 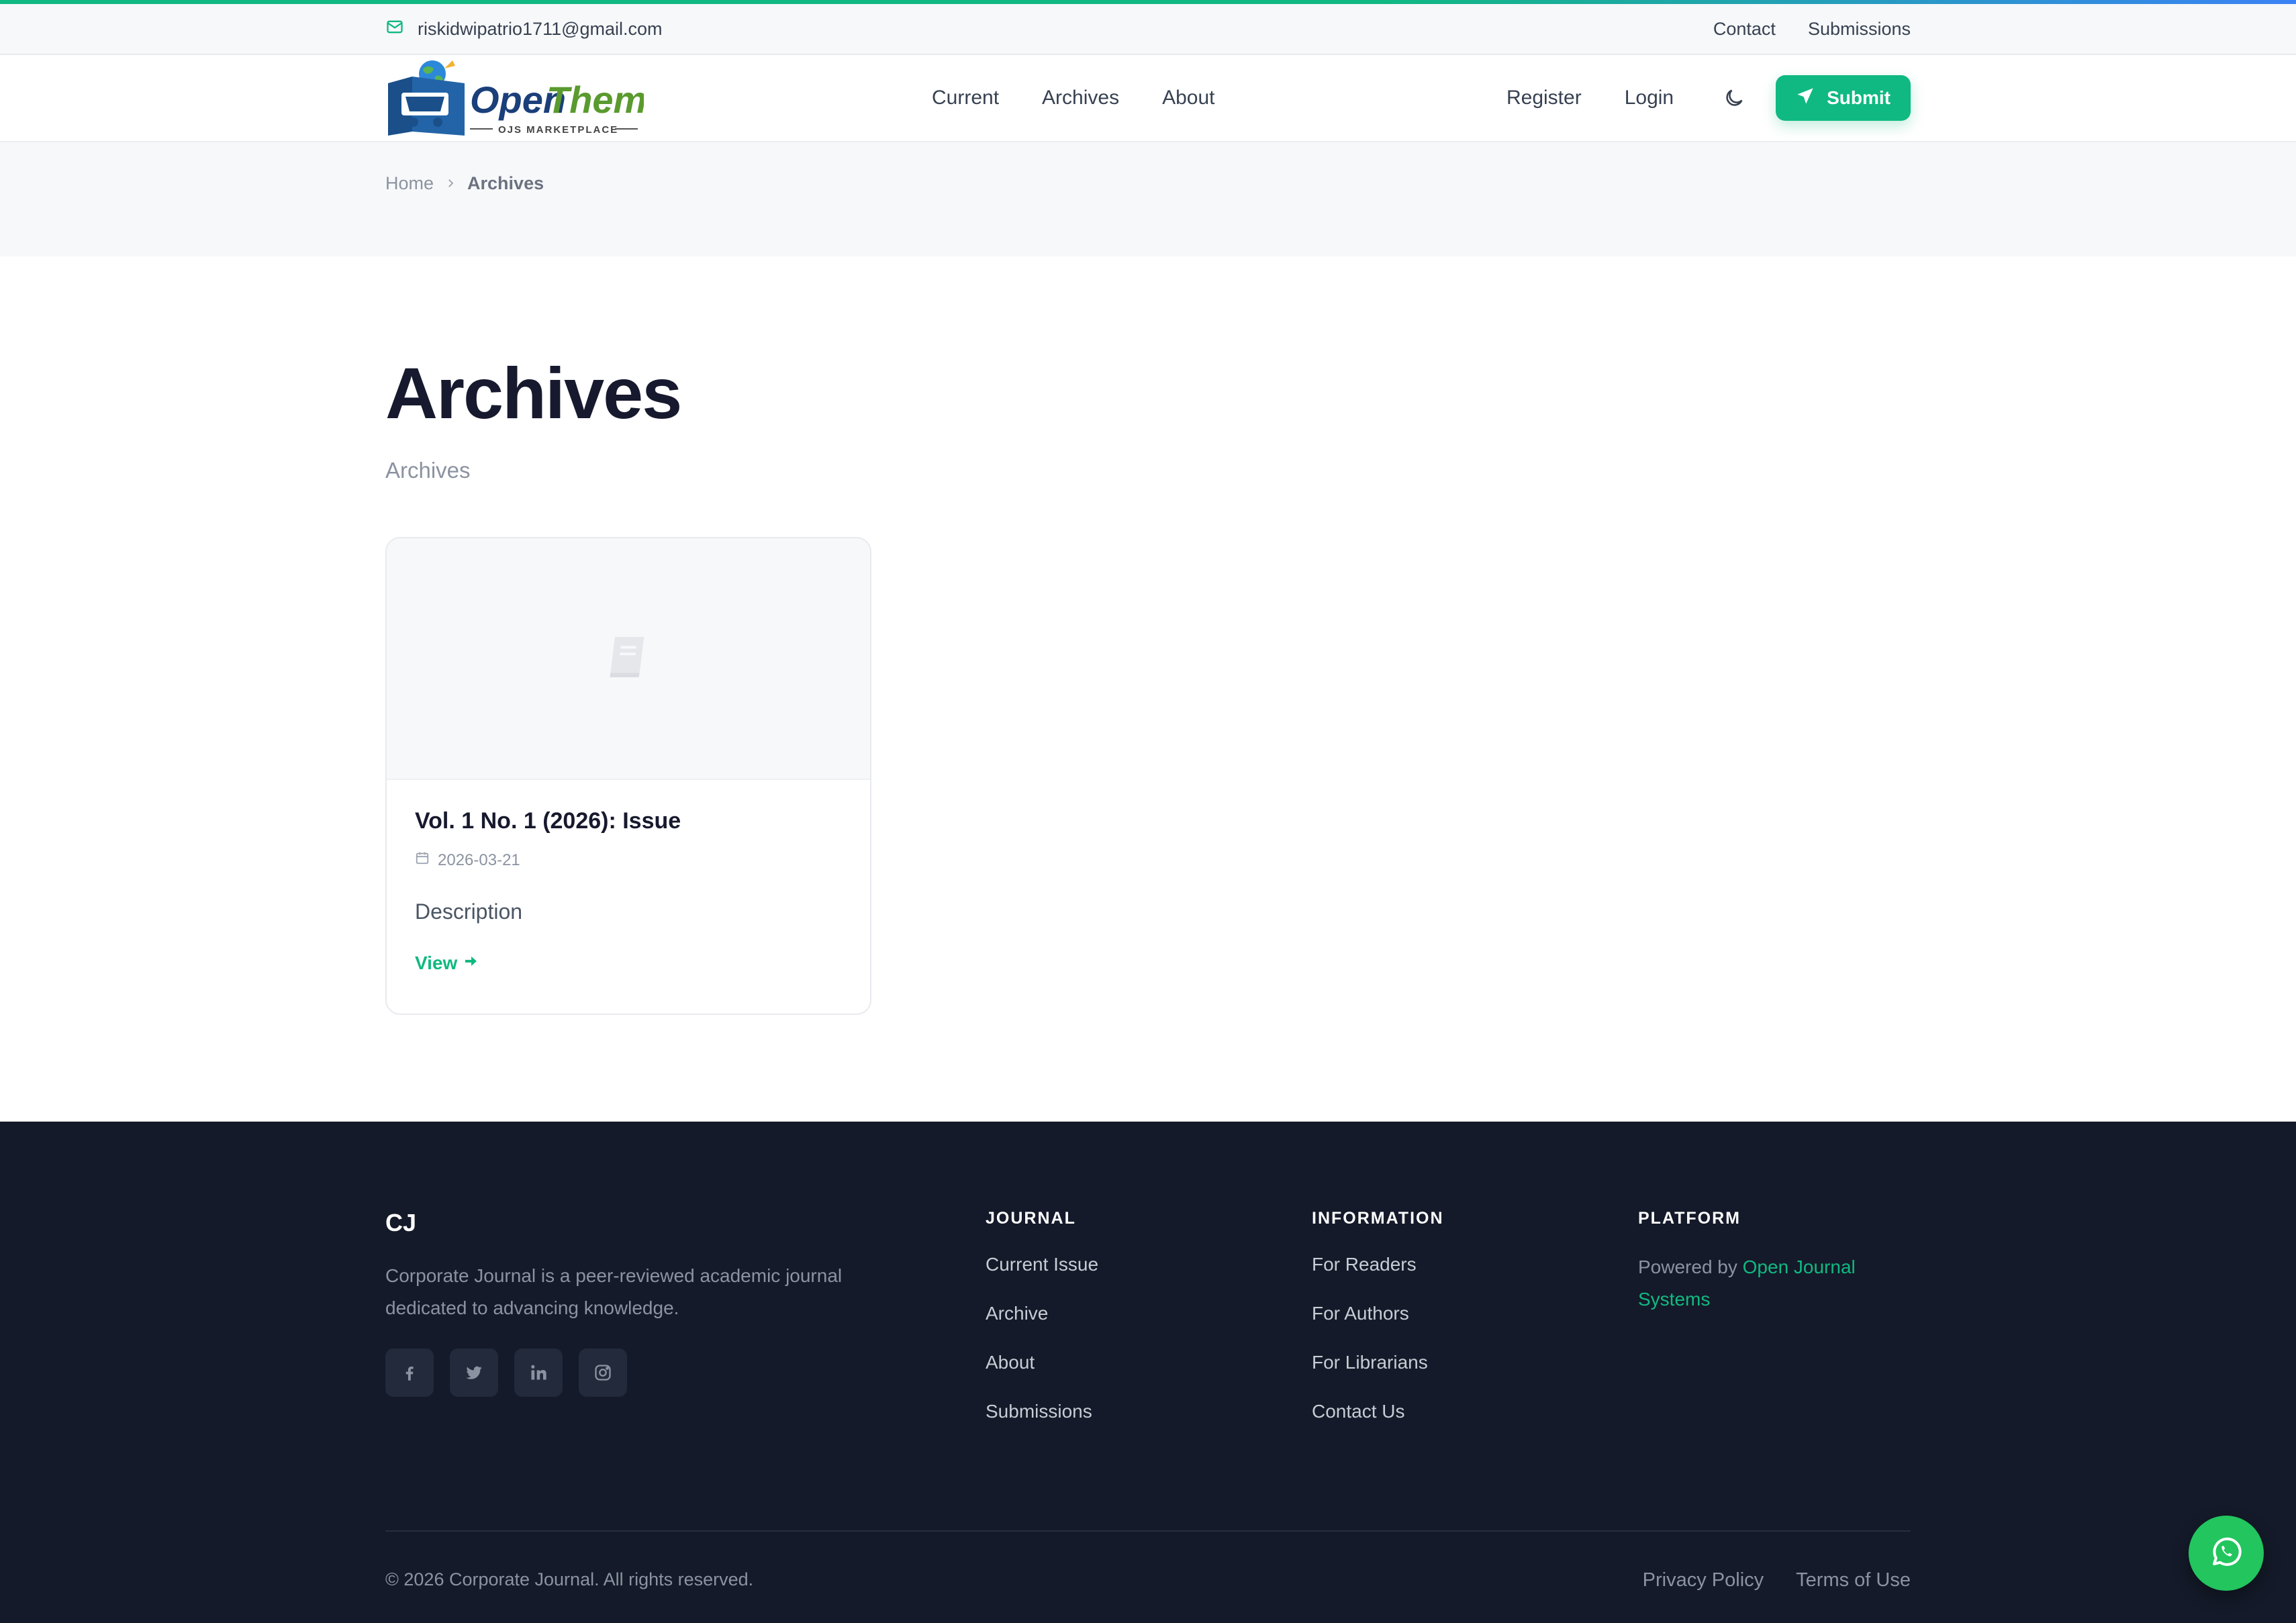 What do you see at coordinates (1806, 98) in the screenshot?
I see `paper-plane-icon` at bounding box center [1806, 98].